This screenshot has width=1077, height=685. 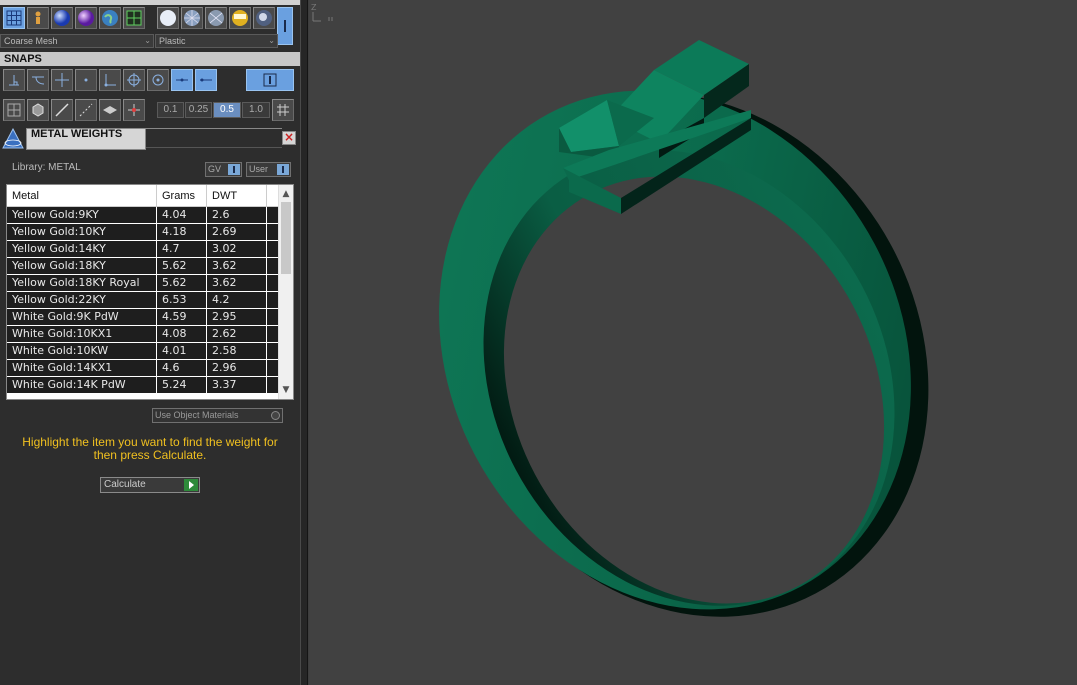 What do you see at coordinates (286, 390) in the screenshot?
I see `scroll-down-icon: ▼` at bounding box center [286, 390].